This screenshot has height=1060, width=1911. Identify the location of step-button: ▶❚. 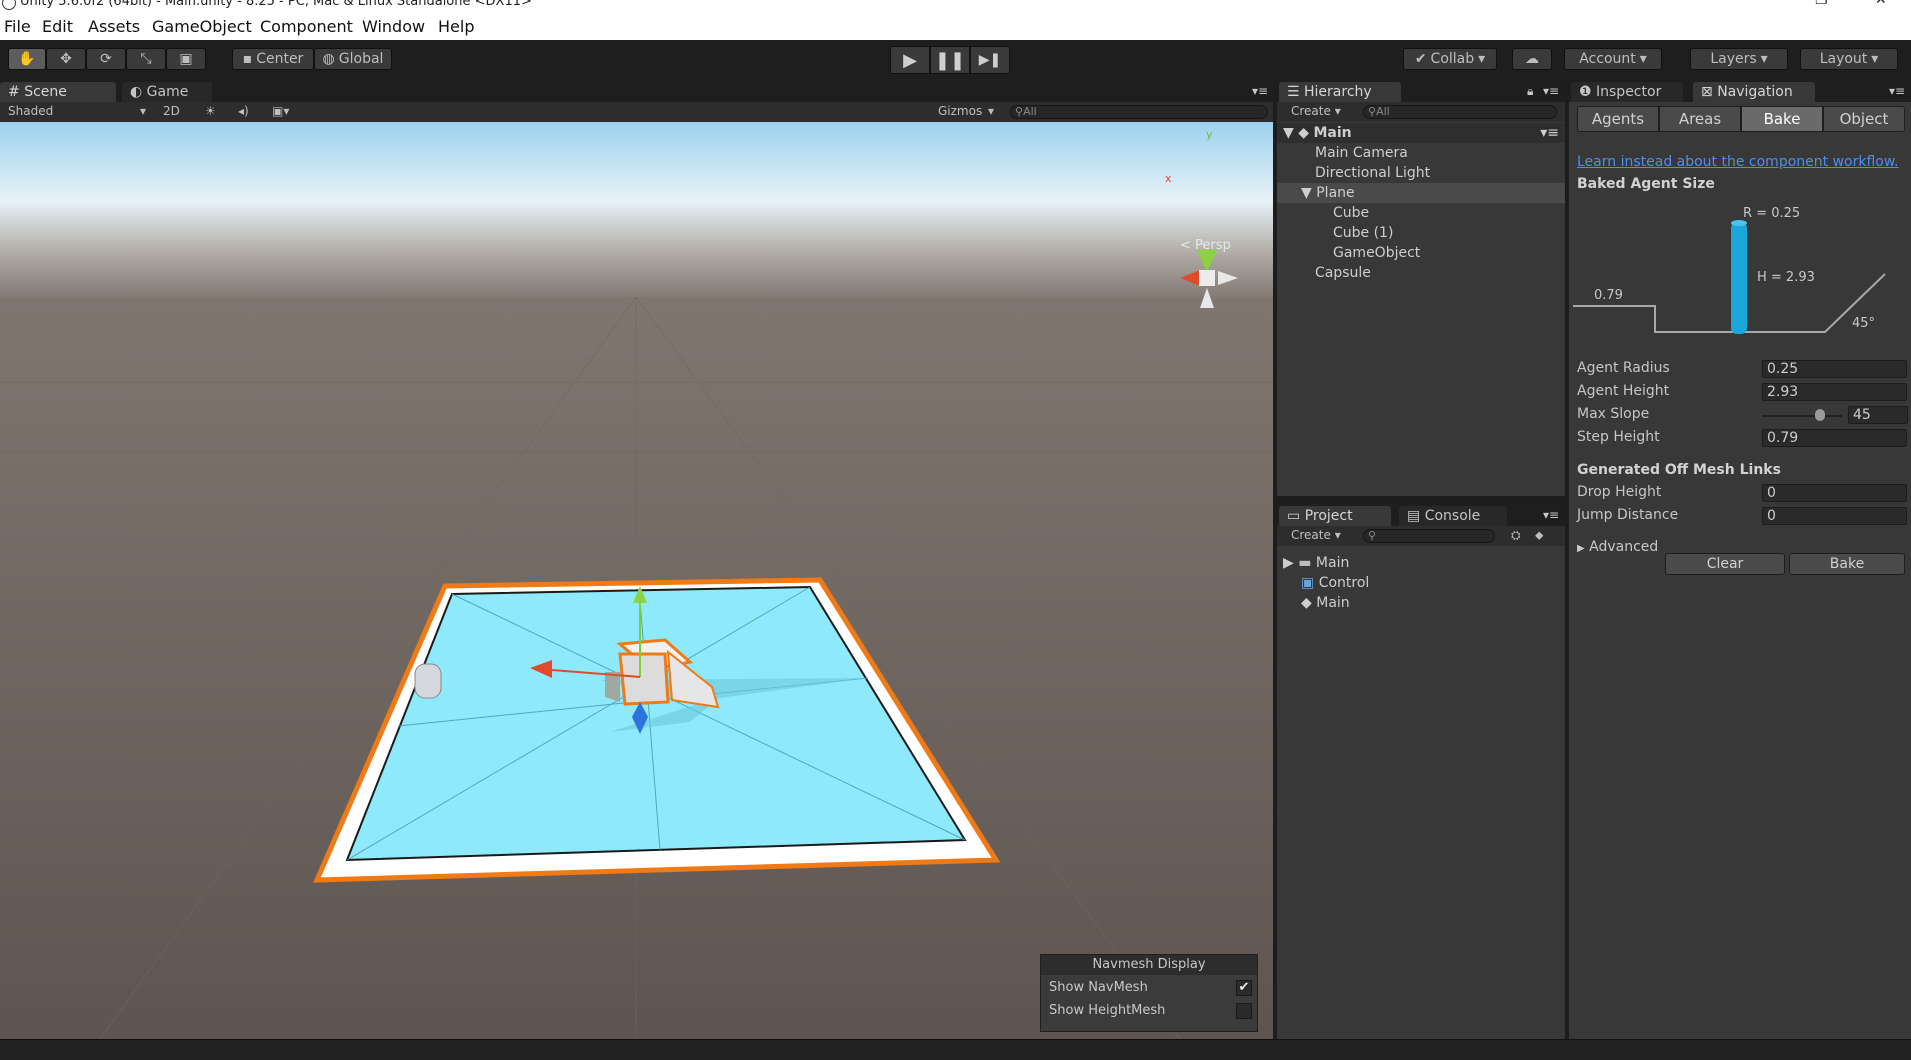
(990, 60).